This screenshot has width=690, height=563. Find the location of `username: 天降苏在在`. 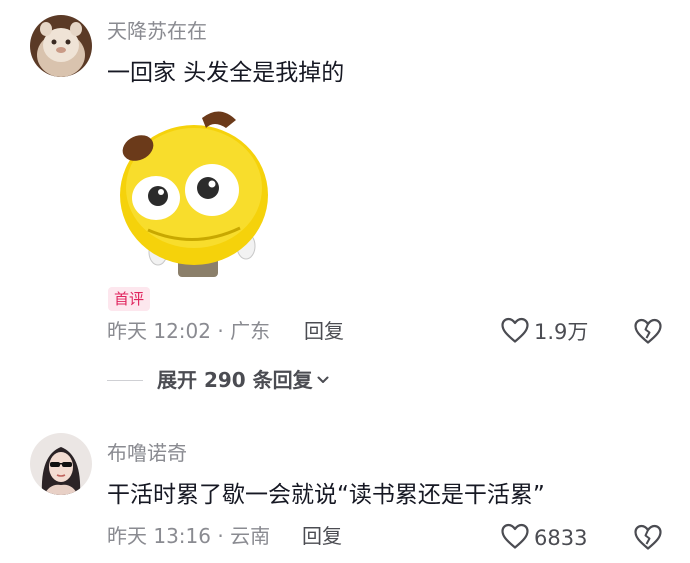

username: 天降苏在在 is located at coordinates (157, 31).